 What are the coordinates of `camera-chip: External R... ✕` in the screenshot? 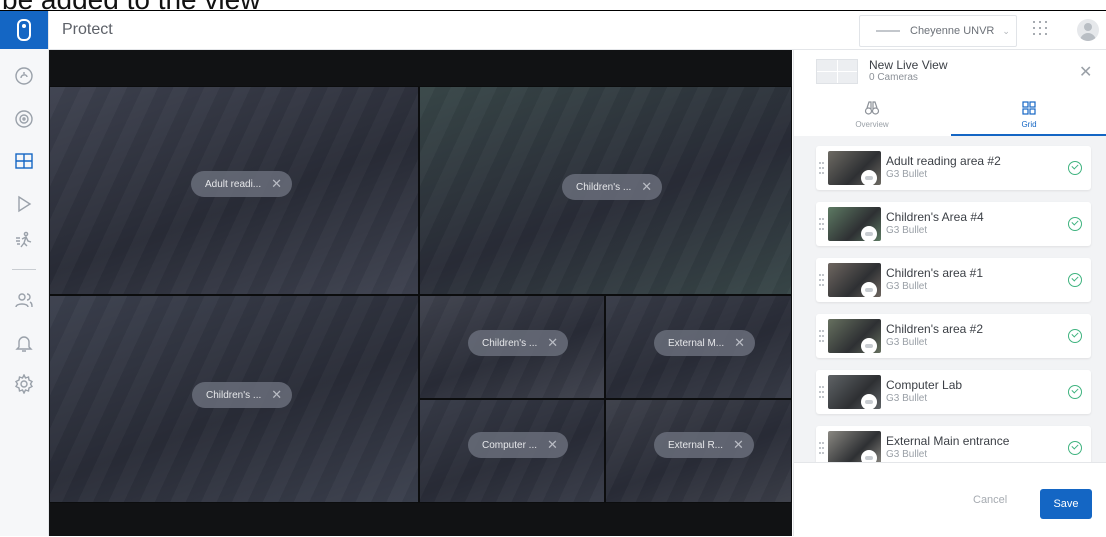 It's located at (704, 445).